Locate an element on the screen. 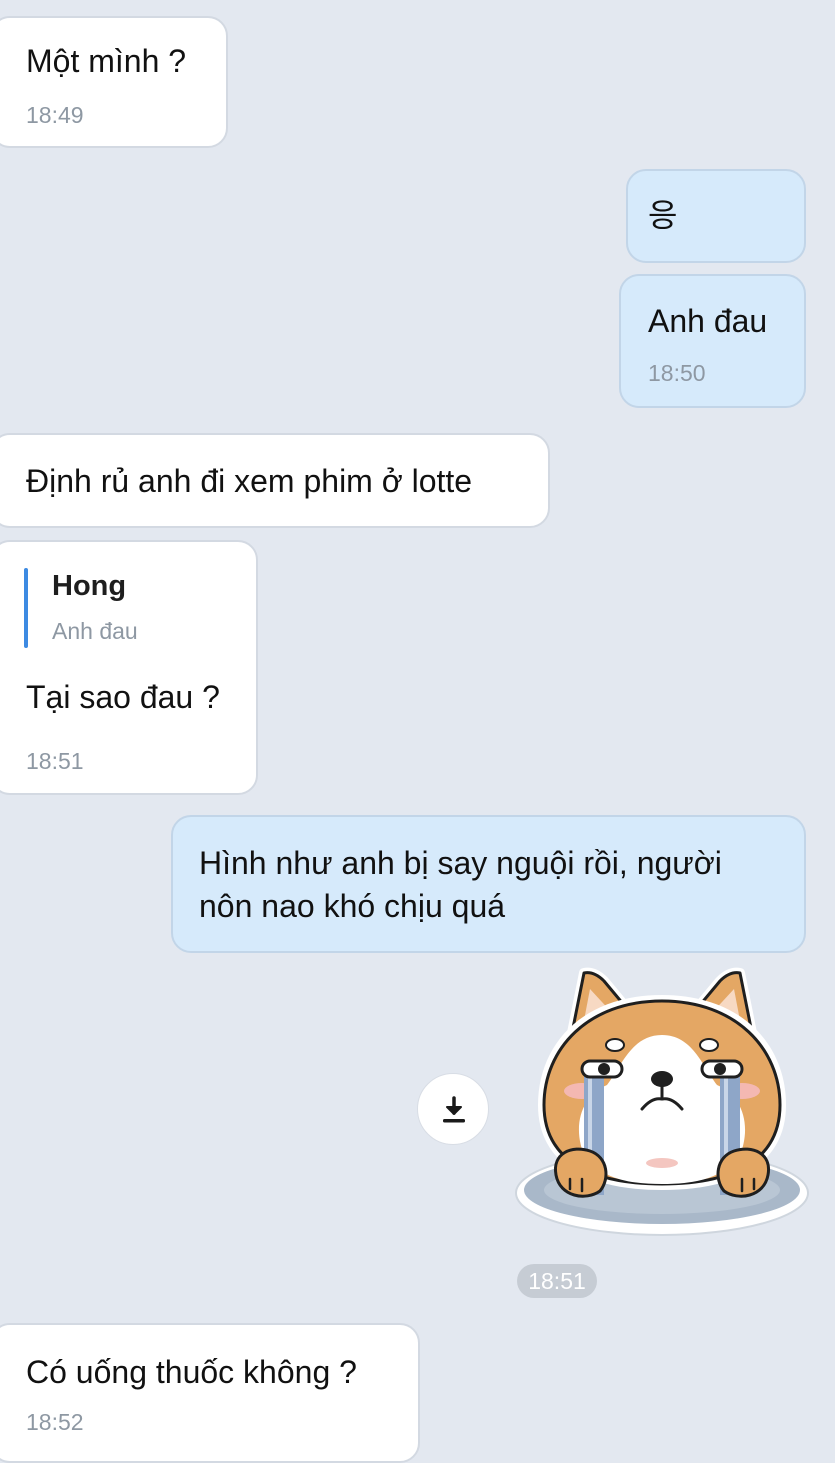 The width and height of the screenshot is (835, 1463). incoming-reply-bubble: Hong Anh đau Tại sao đau ? 18:51 is located at coordinates (129, 667).